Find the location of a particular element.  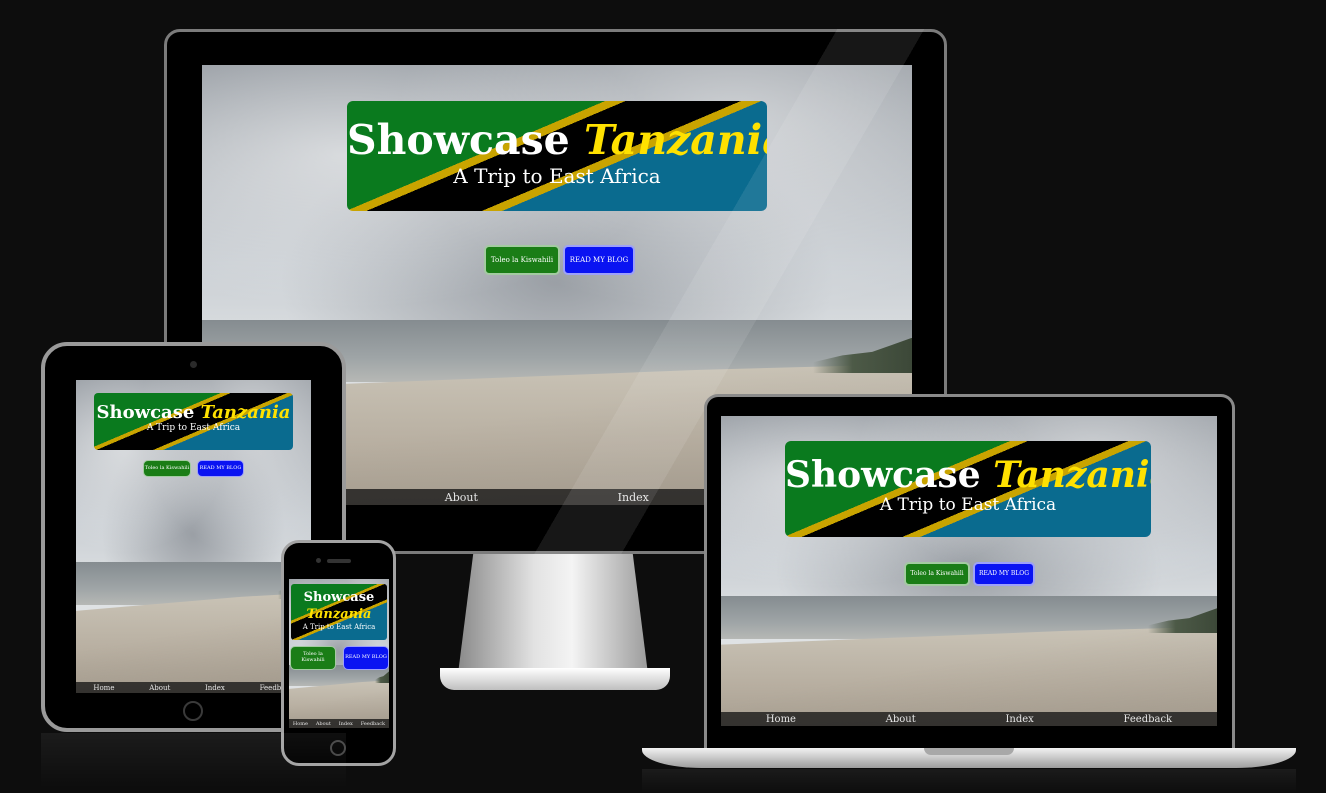

imac-foot is located at coordinates (555, 679).